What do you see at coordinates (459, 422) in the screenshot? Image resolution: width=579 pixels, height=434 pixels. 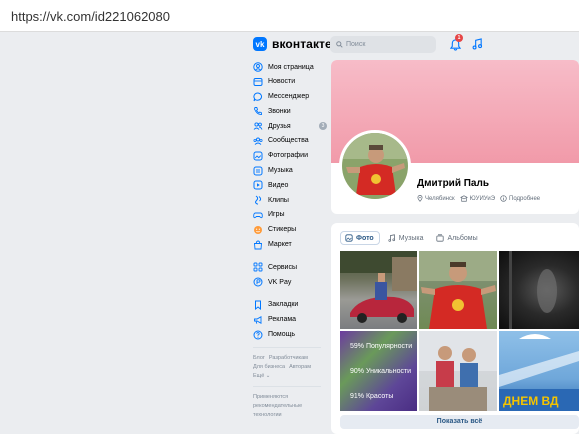 I see `show-all-button: Показать всё` at bounding box center [459, 422].